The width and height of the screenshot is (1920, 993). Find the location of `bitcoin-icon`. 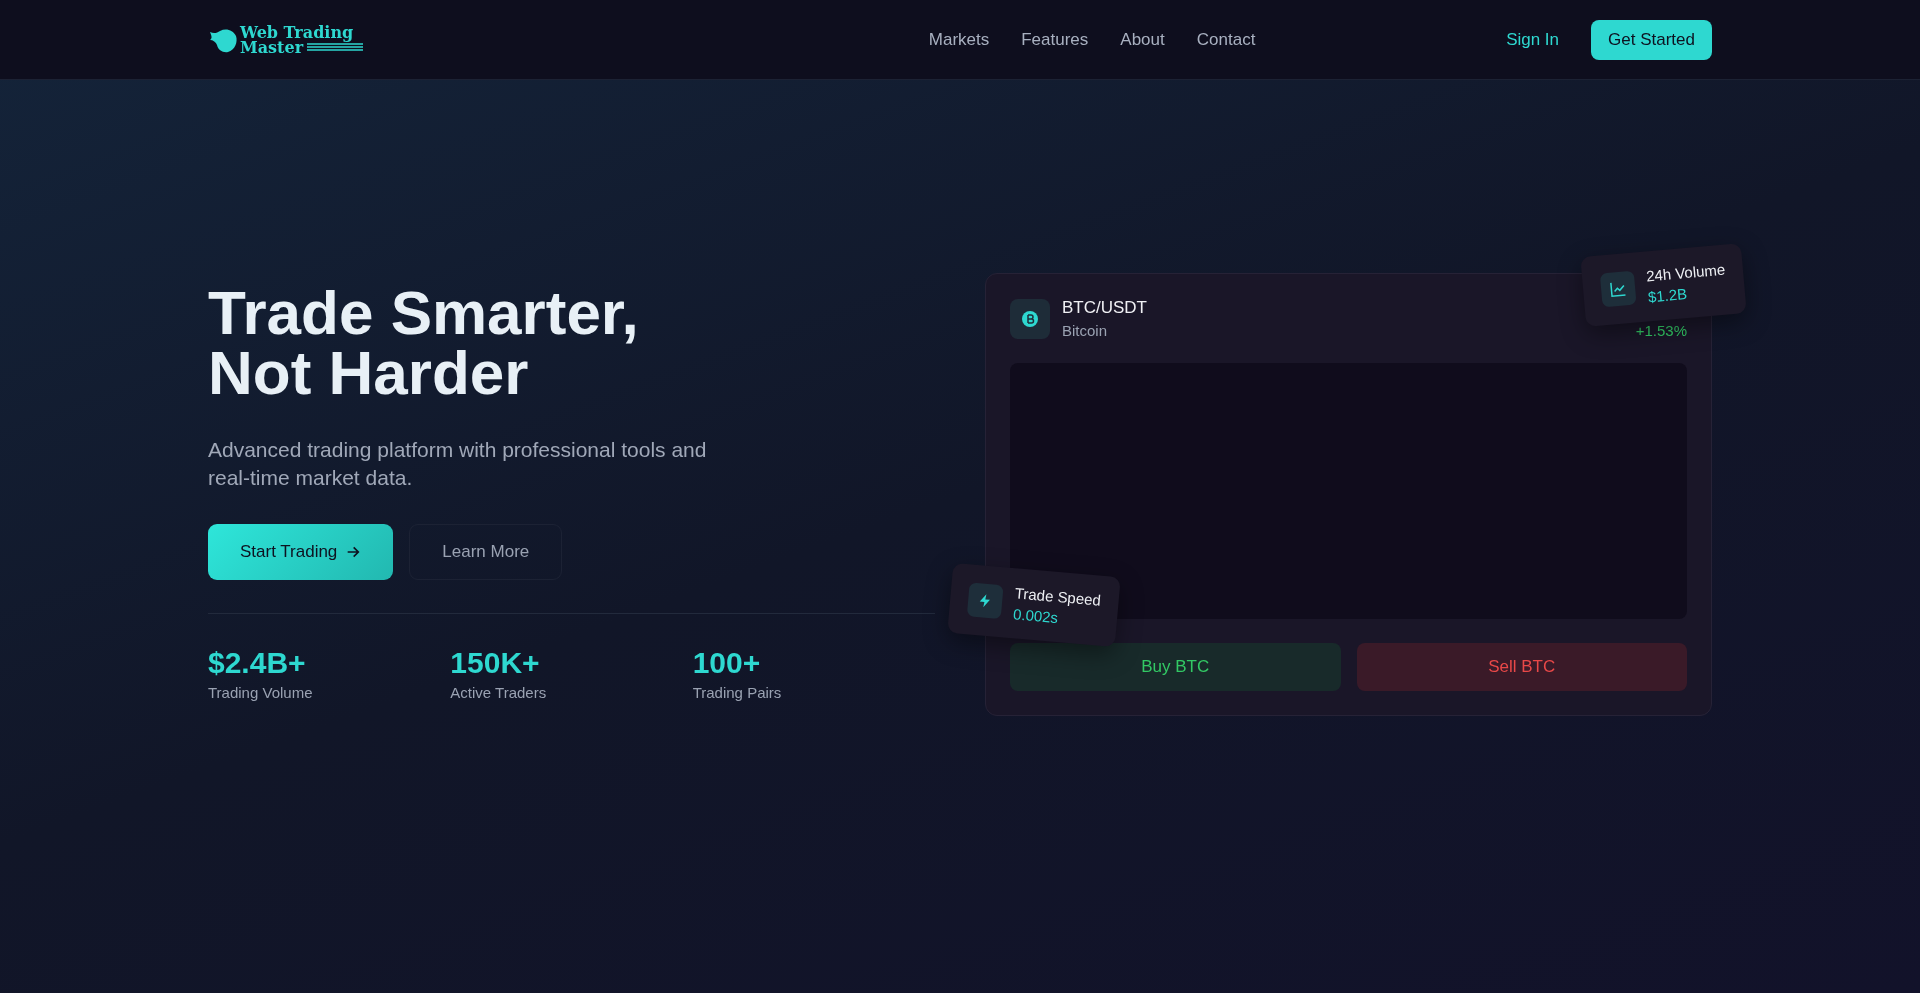

bitcoin-icon is located at coordinates (1030, 318).